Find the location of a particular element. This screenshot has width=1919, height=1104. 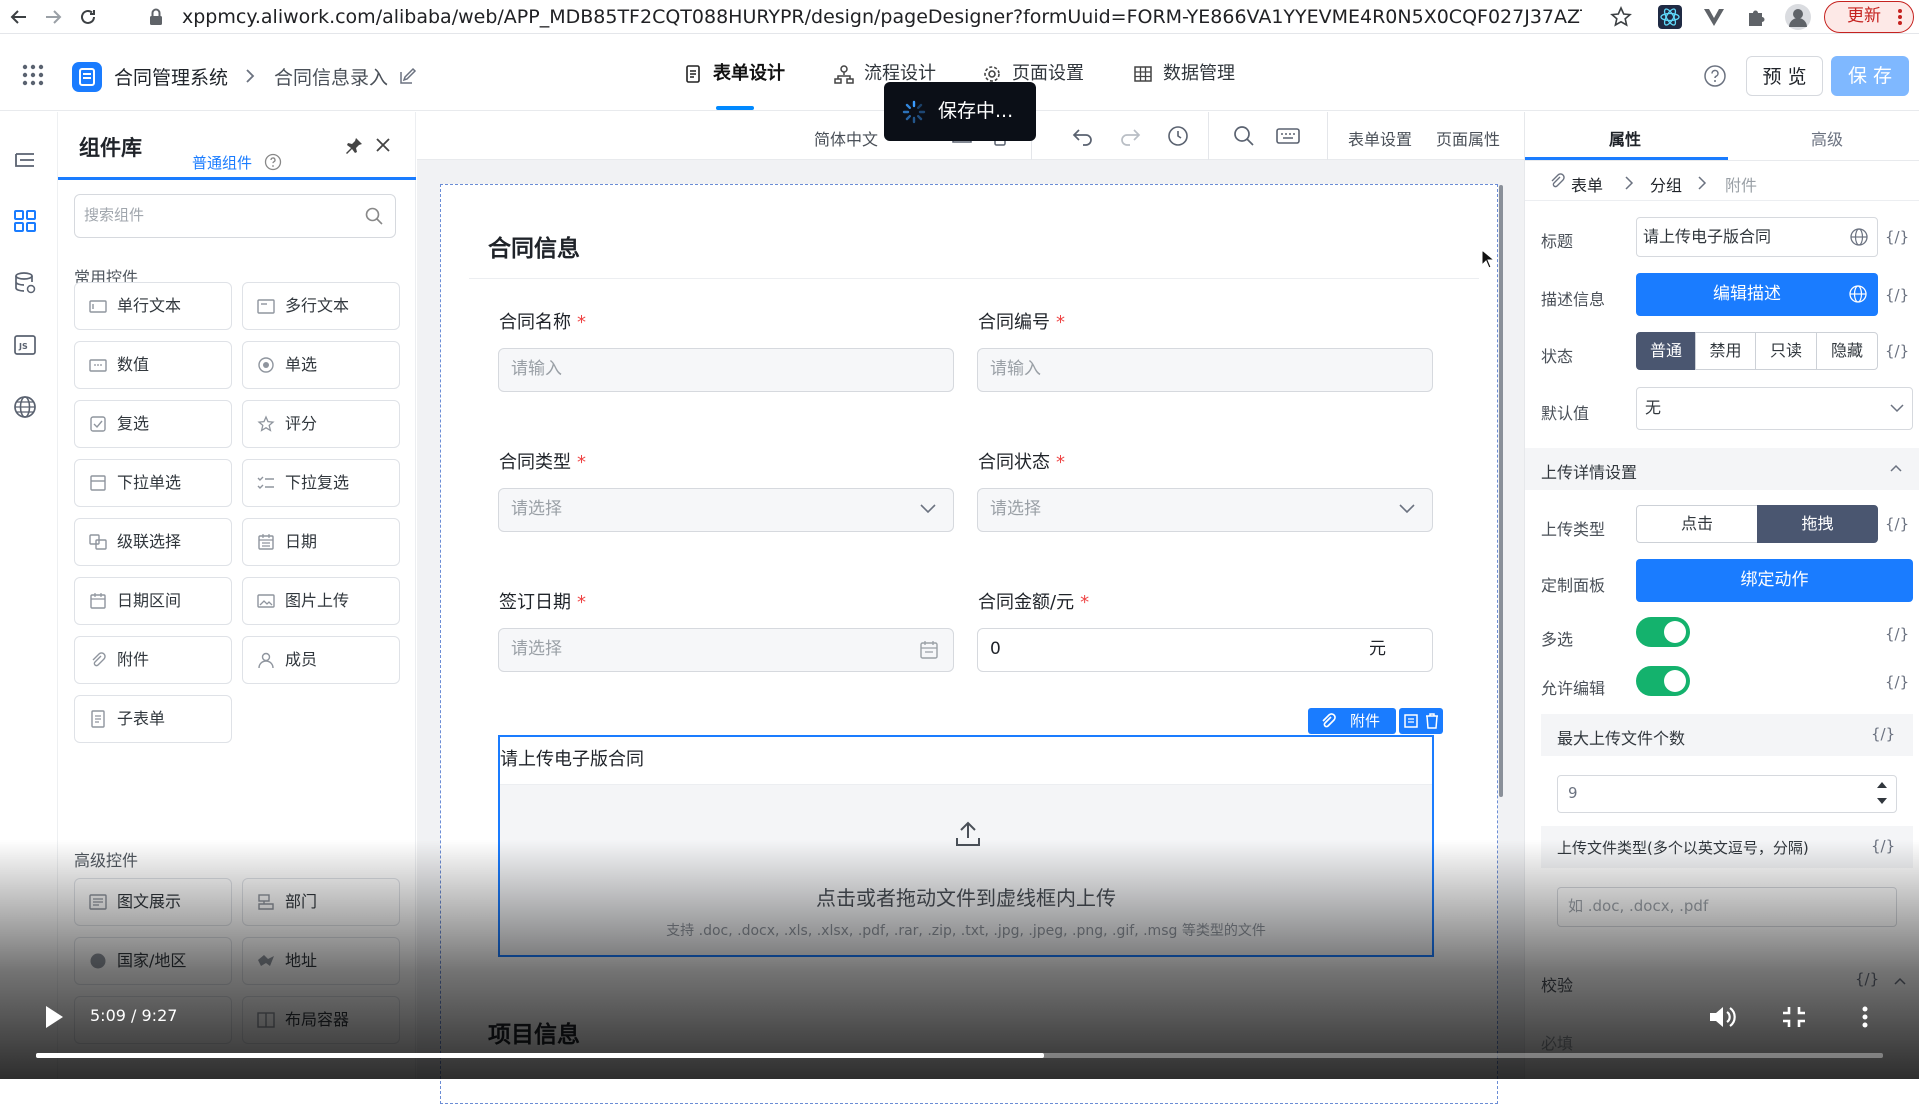

video-progress-track is located at coordinates (959, 1055).